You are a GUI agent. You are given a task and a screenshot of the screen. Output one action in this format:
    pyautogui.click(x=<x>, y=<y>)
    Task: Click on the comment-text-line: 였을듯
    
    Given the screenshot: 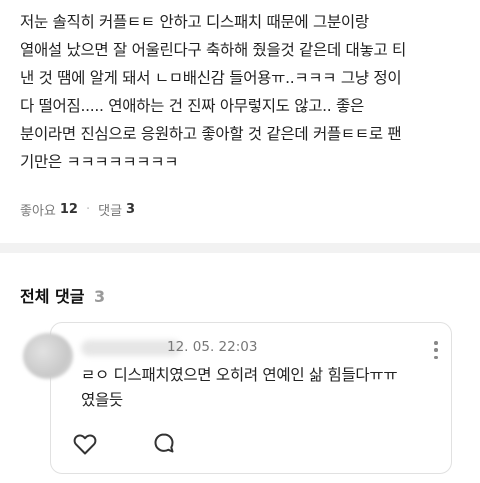 What is the action you would take?
    pyautogui.click(x=102, y=400)
    